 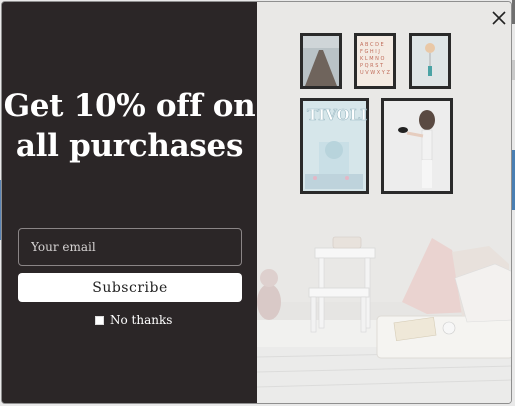 What do you see at coordinates (99, 320) in the screenshot?
I see `no-thanks-checkbox` at bounding box center [99, 320].